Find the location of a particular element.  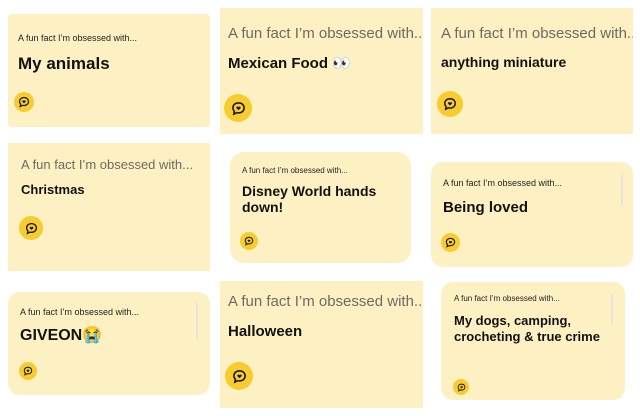

prompt-answer: anything miniature is located at coordinates (504, 62).